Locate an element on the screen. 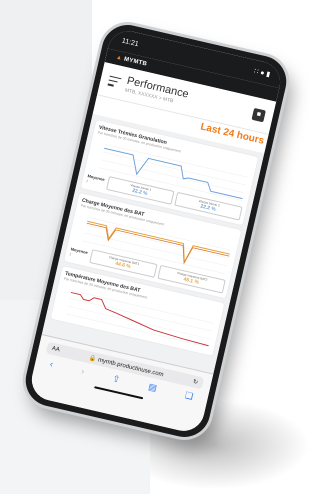 This screenshot has height=494, width=320. lock-icon: 🔒 is located at coordinates (93, 358).